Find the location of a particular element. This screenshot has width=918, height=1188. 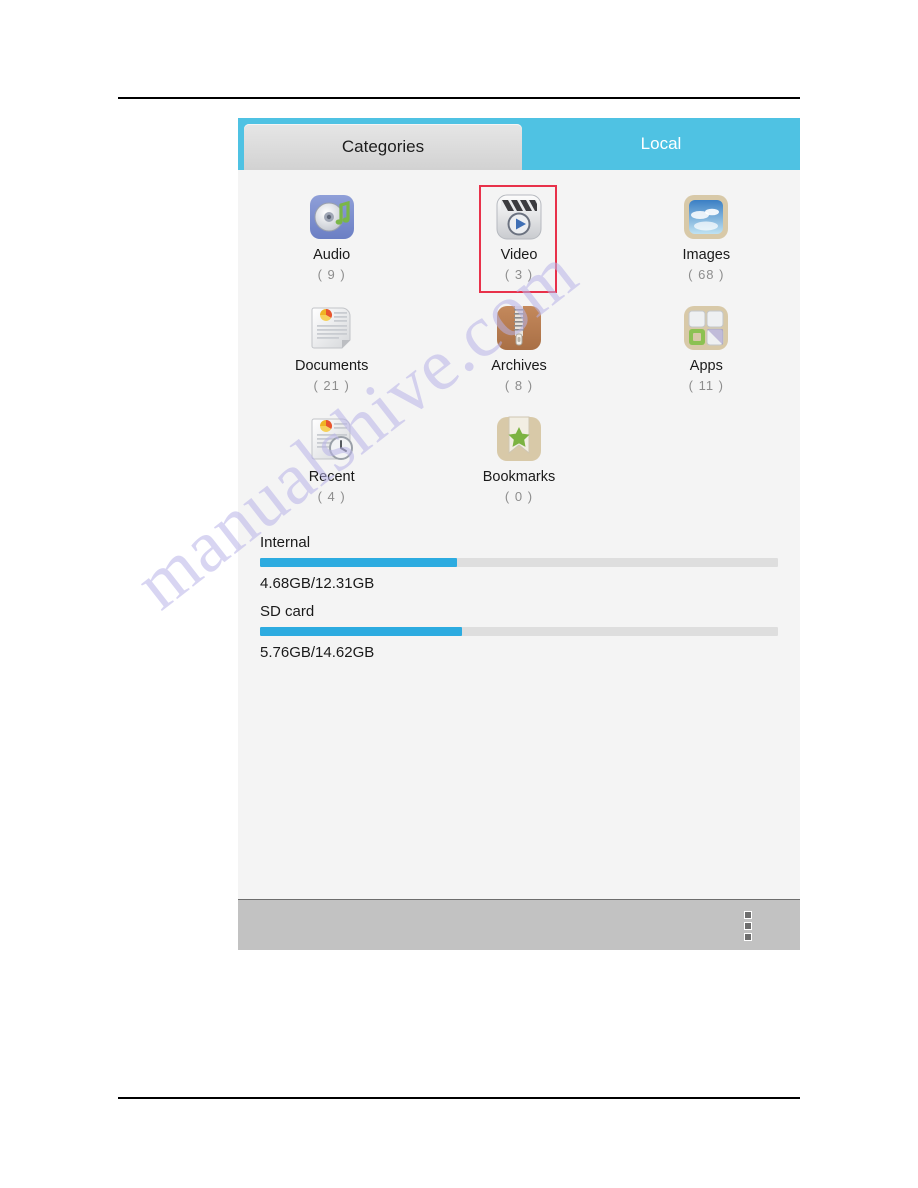

category-item-archives: Archives ( 8 ) is located at coordinates (518, 350).